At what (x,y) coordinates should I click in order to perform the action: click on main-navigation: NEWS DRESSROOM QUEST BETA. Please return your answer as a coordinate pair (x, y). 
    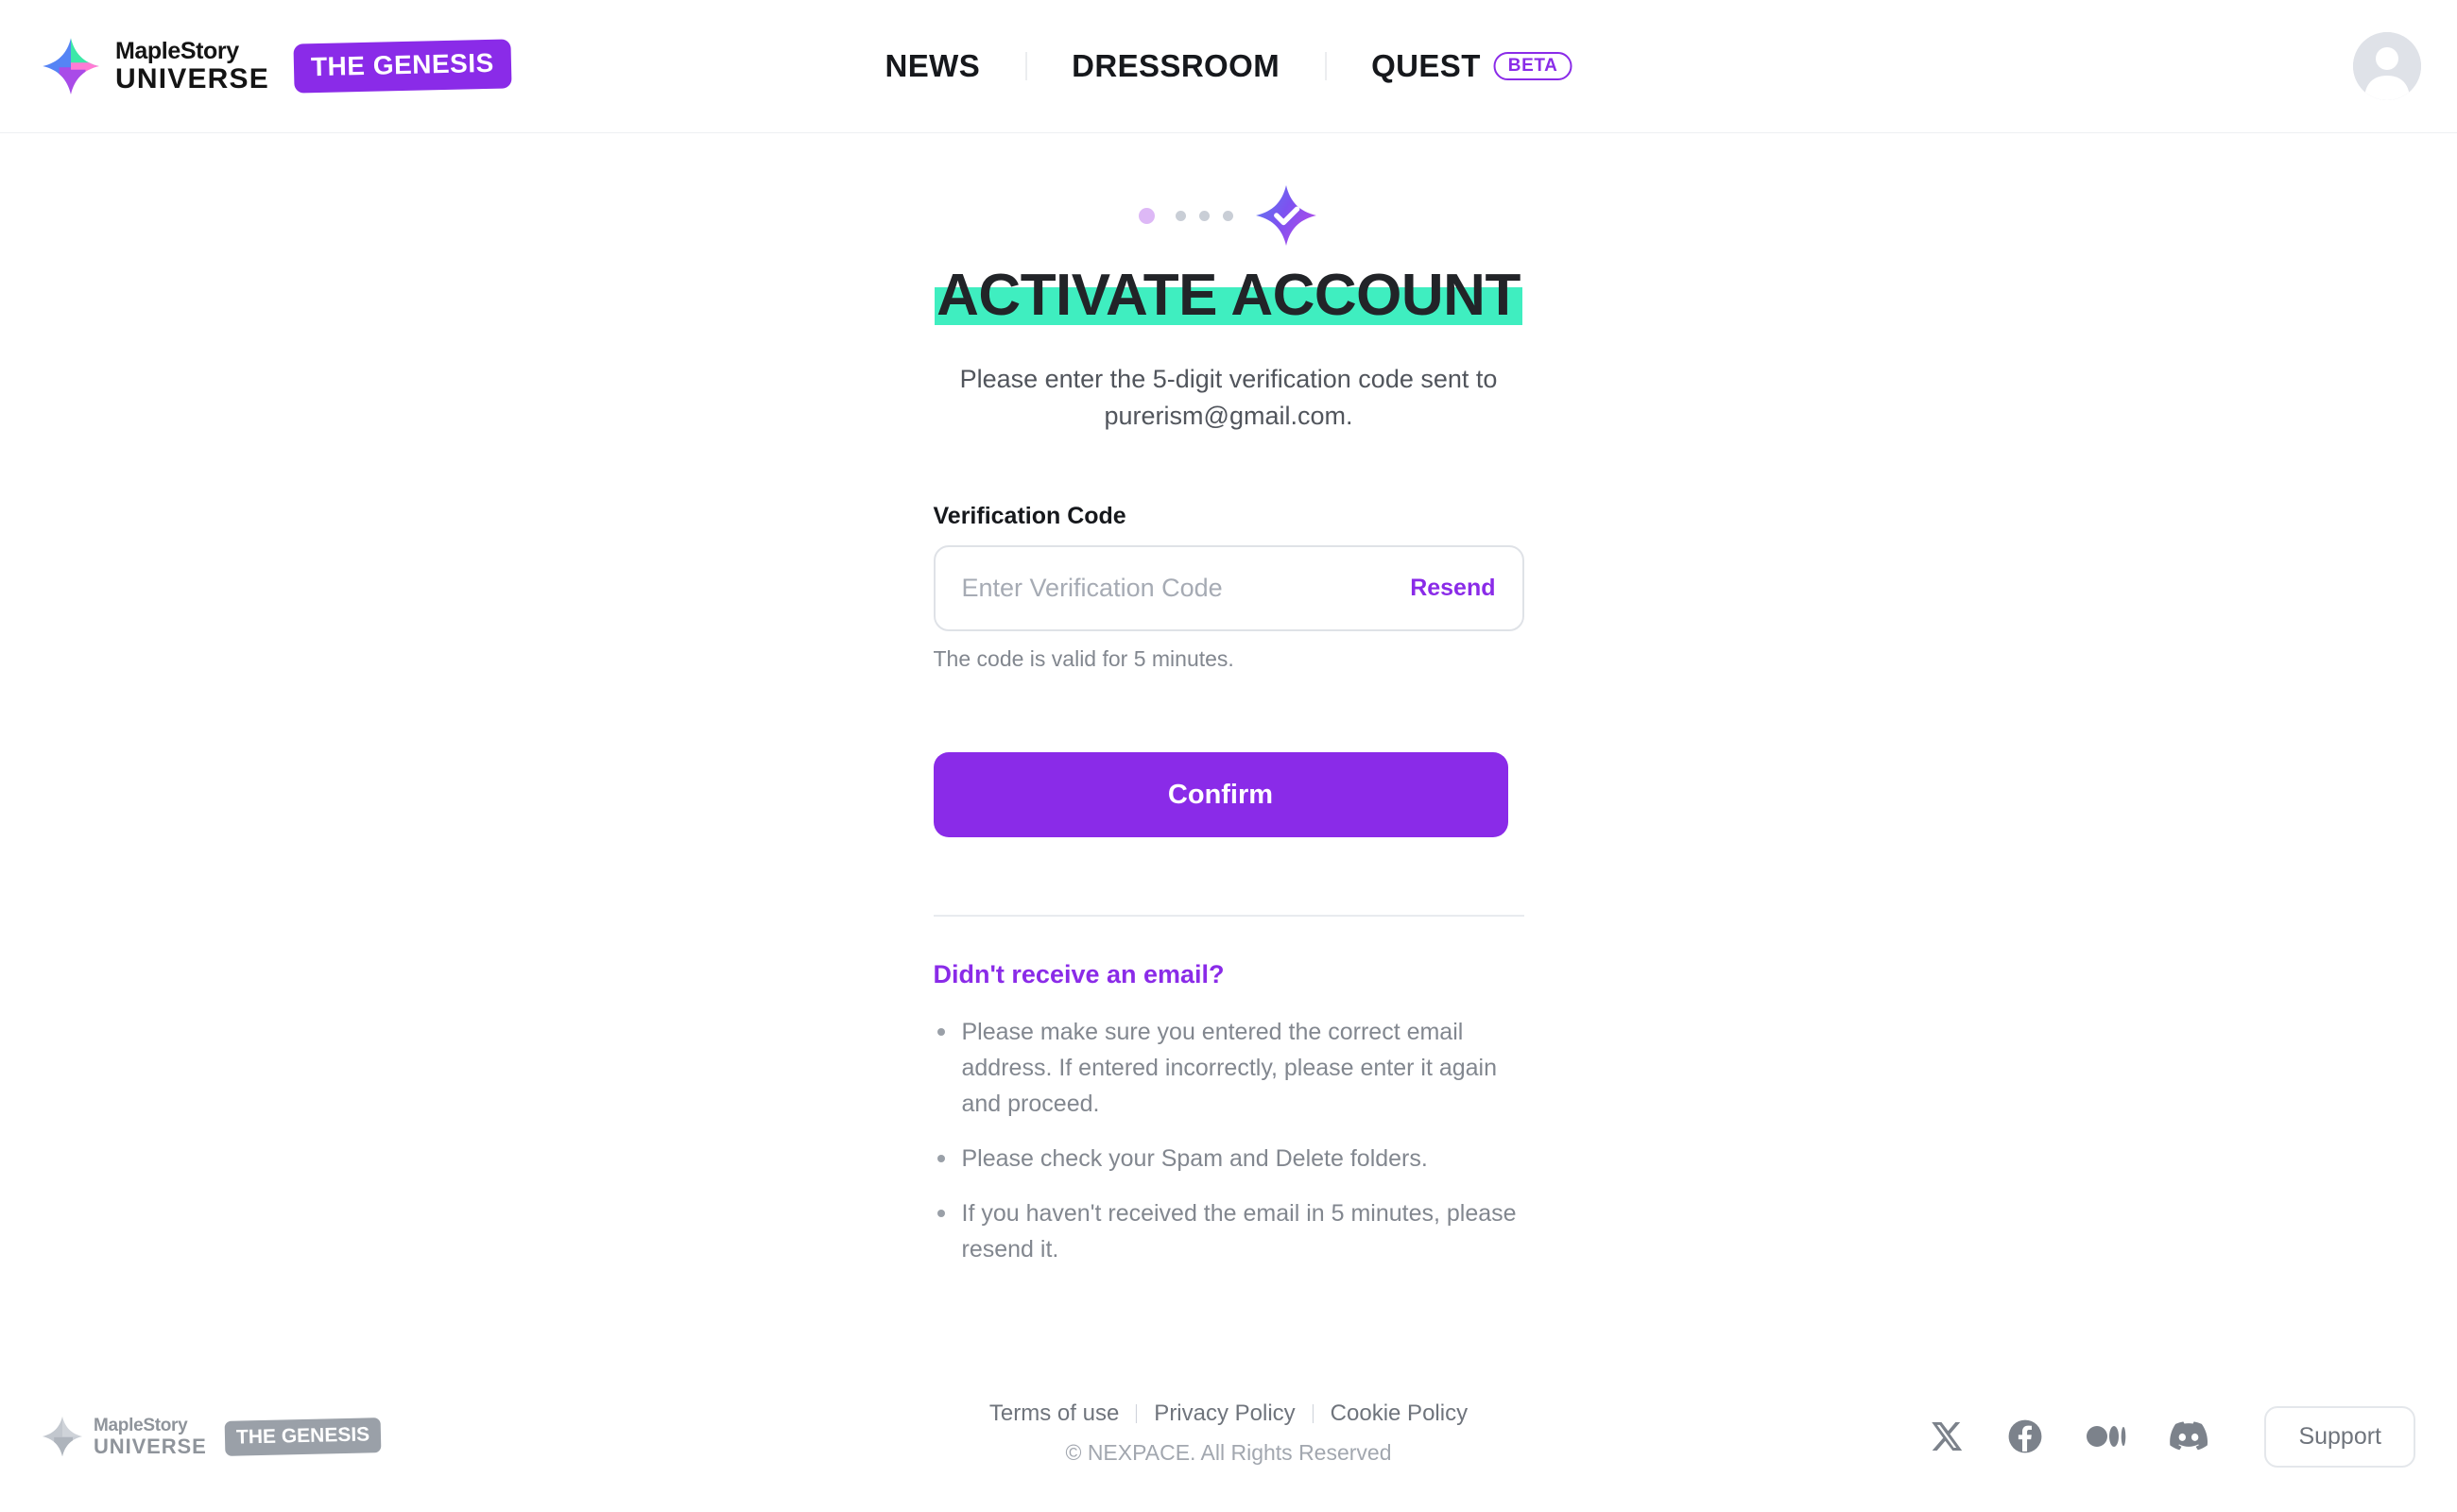
    Looking at the image, I should click on (1229, 66).